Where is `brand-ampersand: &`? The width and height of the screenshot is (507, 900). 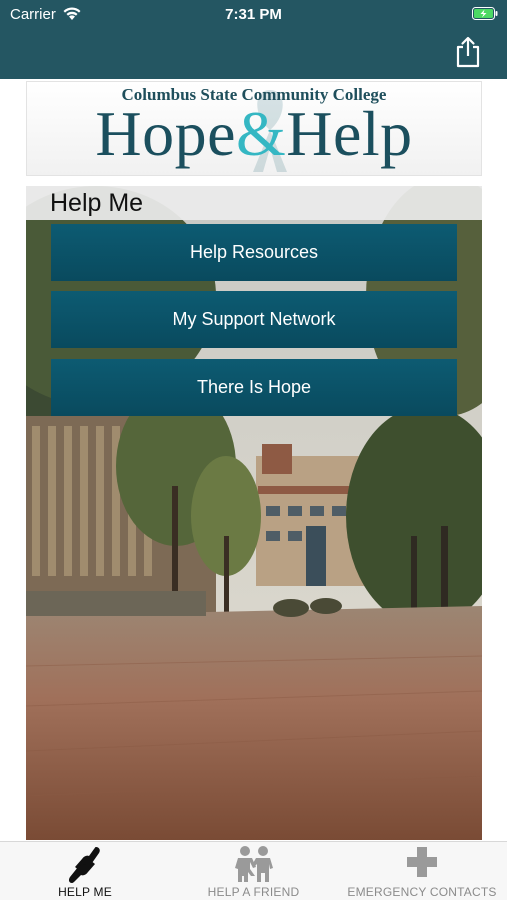 brand-ampersand: & is located at coordinates (261, 133).